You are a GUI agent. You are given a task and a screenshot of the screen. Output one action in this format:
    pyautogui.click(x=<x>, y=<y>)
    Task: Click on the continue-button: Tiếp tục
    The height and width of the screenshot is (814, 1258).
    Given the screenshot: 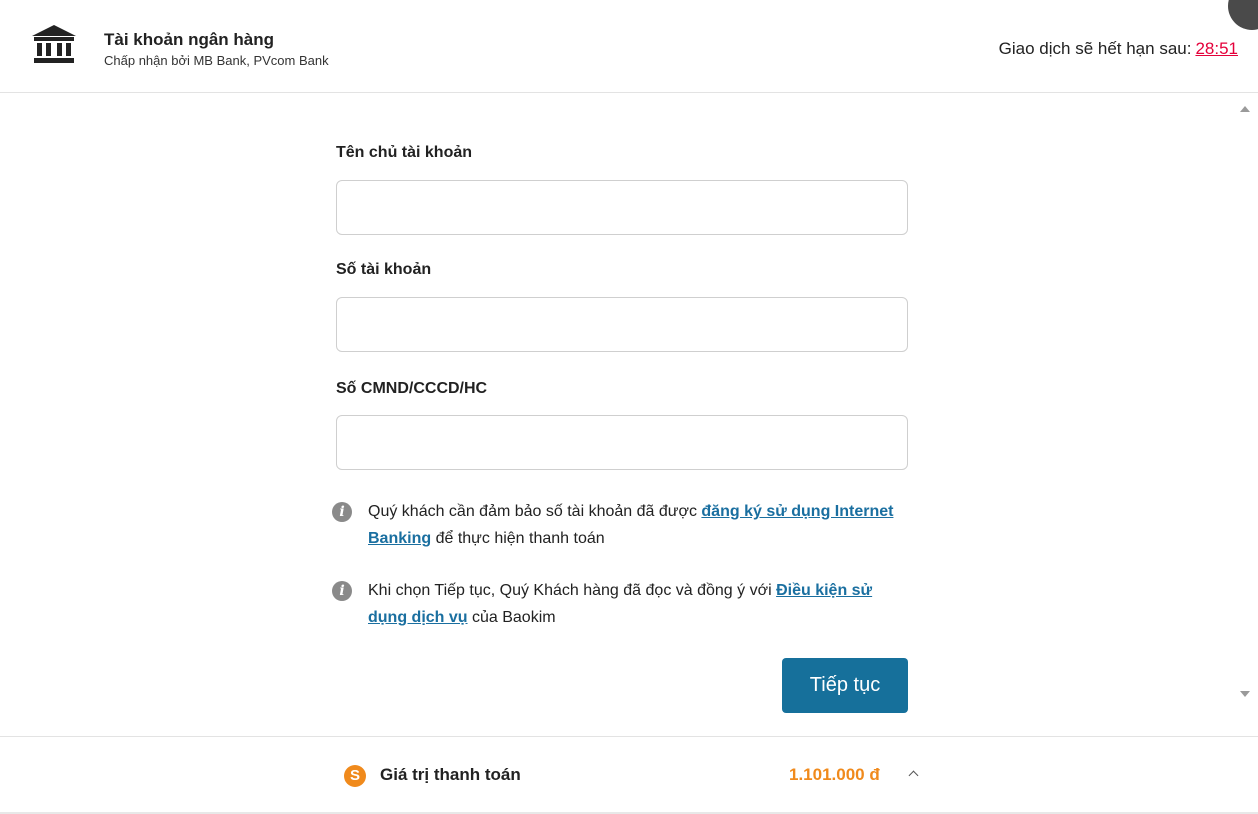 What is the action you would take?
    pyautogui.click(x=845, y=685)
    